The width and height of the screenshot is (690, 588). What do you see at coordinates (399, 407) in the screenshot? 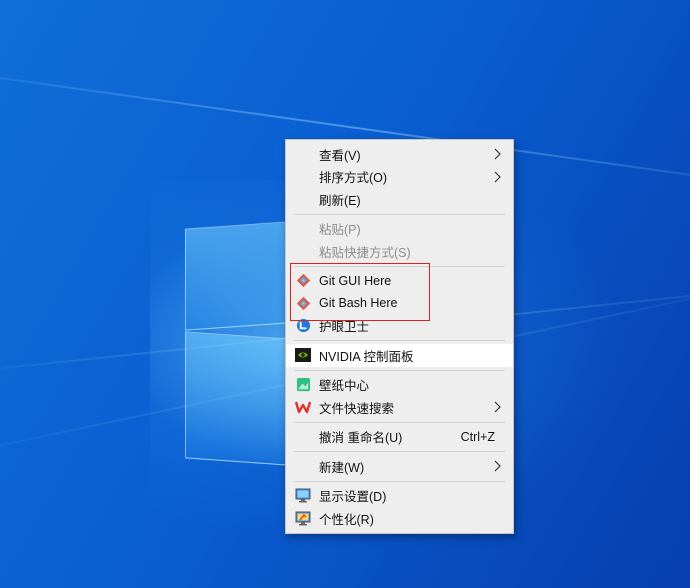
I see `menu-item-file-quick-search: 文件快速搜索` at bounding box center [399, 407].